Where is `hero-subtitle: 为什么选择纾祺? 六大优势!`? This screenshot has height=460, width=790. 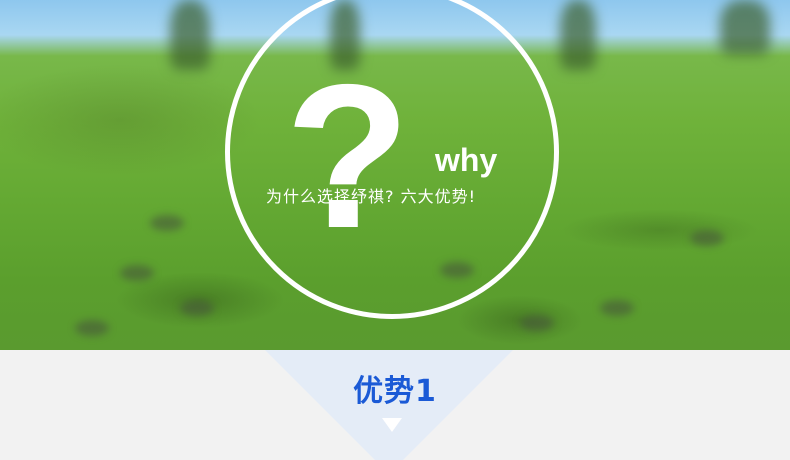 hero-subtitle: 为什么选择纾祺? 六大优势! is located at coordinates (371, 196).